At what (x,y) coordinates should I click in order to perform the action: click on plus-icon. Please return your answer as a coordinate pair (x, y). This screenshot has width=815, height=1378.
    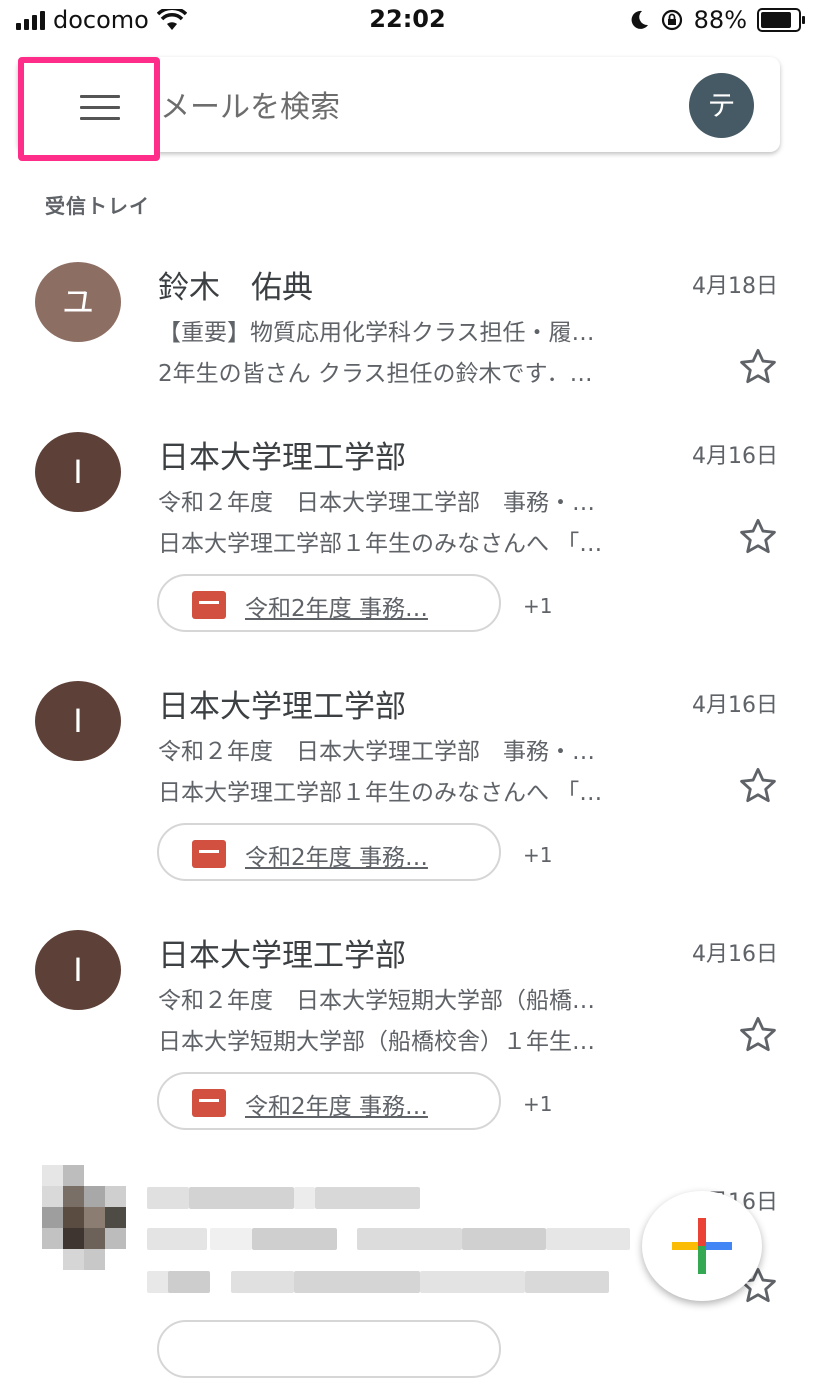
    Looking at the image, I should click on (702, 1246).